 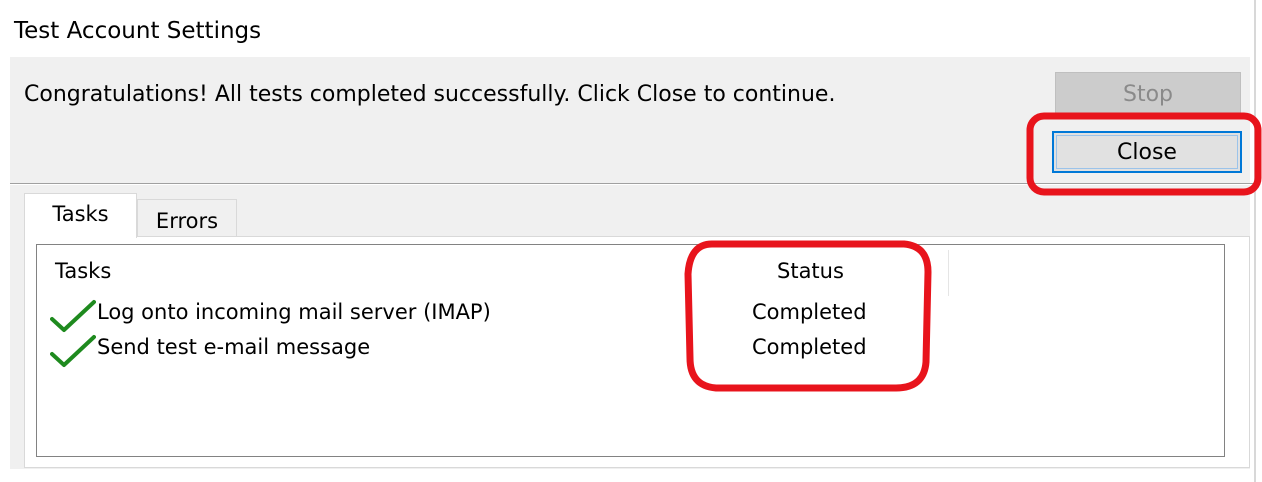 I want to click on tab-tasks: Tasks, so click(x=80, y=215).